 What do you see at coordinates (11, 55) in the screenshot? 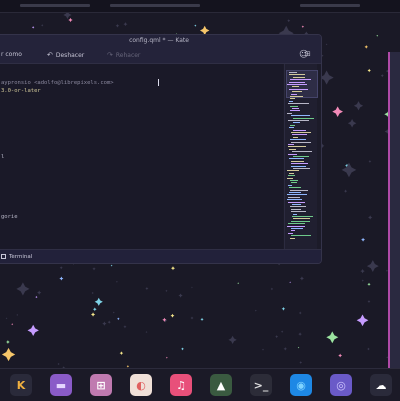
I see `save-as-button: r como` at bounding box center [11, 55].